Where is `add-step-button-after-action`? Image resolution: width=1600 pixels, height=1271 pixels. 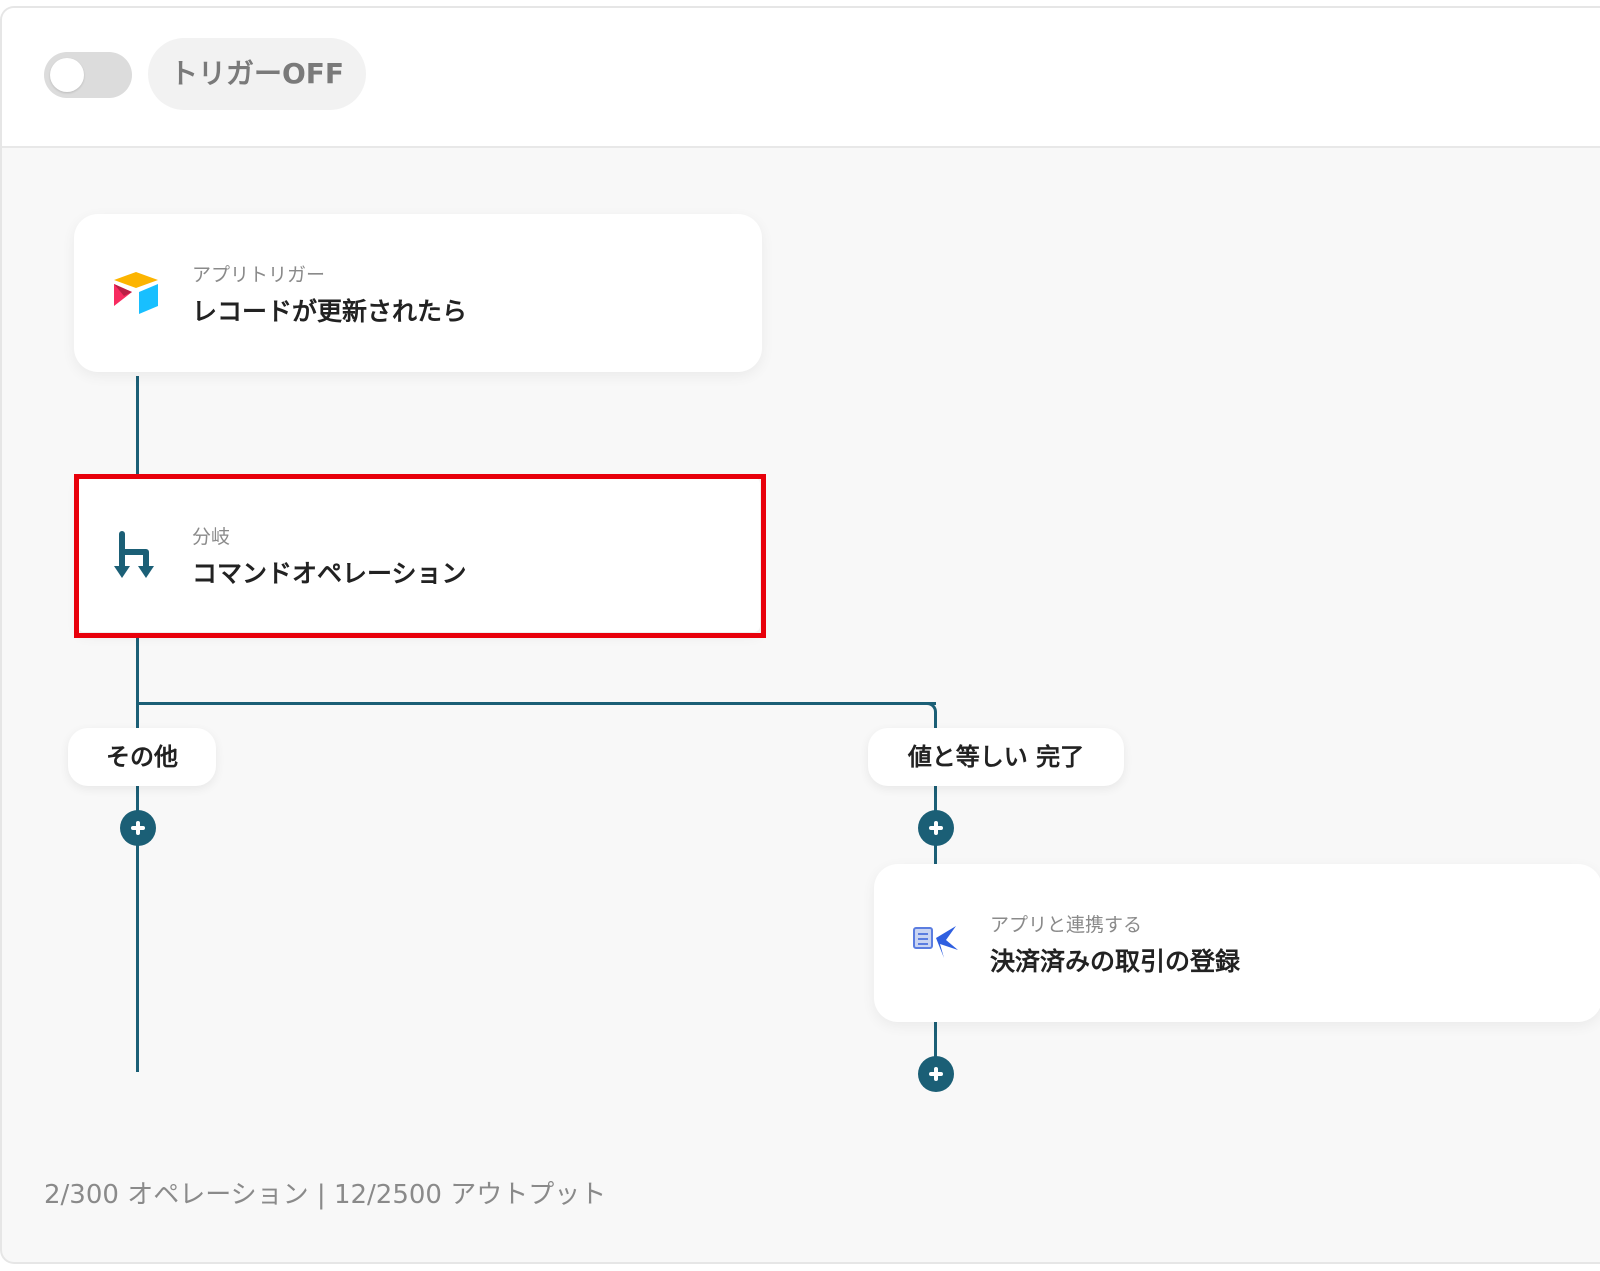 add-step-button-after-action is located at coordinates (936, 1074).